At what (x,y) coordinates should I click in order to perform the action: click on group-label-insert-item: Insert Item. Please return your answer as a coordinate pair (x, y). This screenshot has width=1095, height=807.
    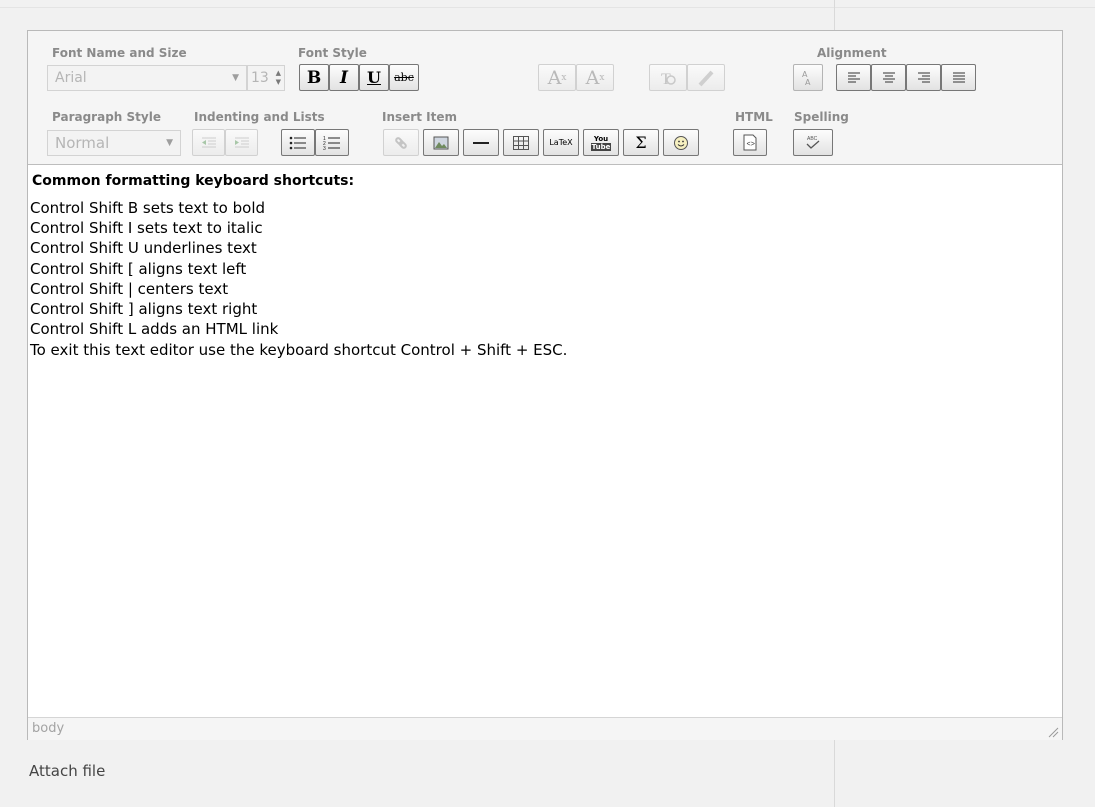
    Looking at the image, I should click on (419, 117).